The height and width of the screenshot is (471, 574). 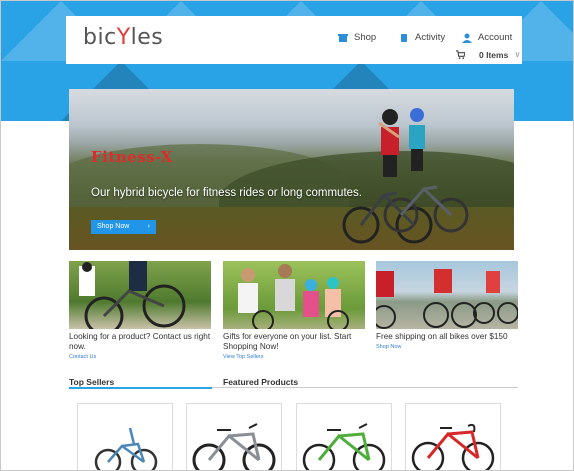 I want to click on promo-image-road-riders, so click(x=447, y=295).